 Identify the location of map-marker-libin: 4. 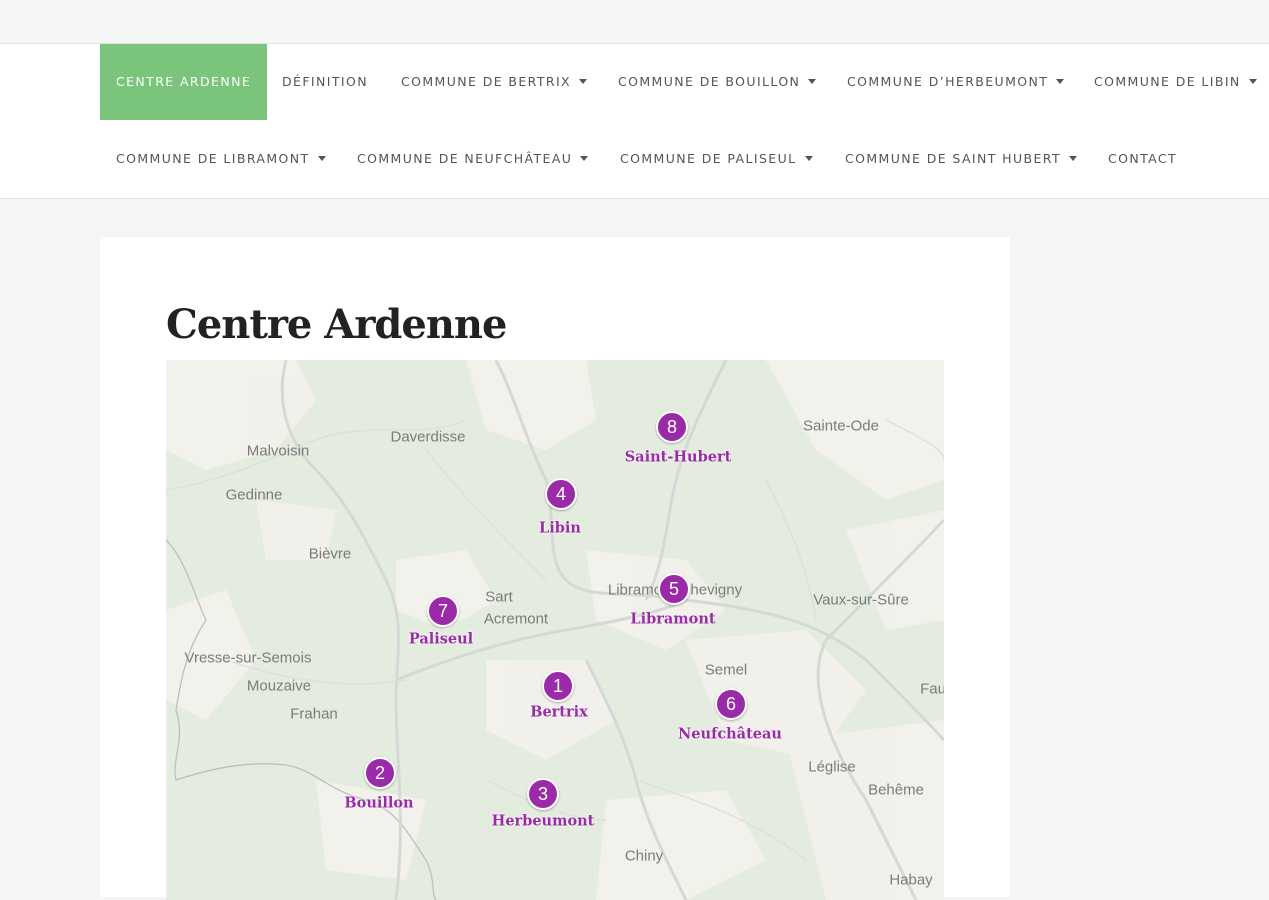
(561, 494).